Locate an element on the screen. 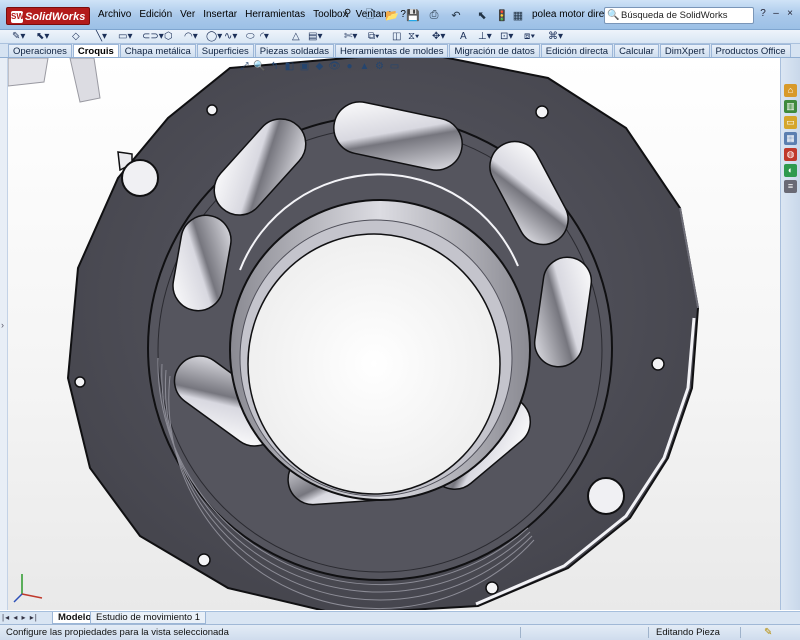  relations-icon: ⊥▾ is located at coordinates (485, 37).